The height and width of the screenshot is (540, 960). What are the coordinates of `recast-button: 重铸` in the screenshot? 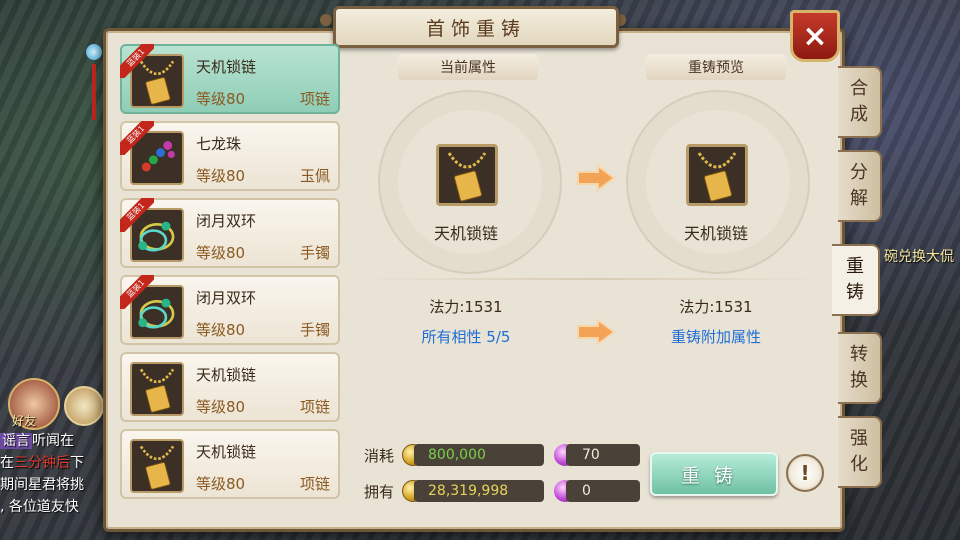 It's located at (714, 474).